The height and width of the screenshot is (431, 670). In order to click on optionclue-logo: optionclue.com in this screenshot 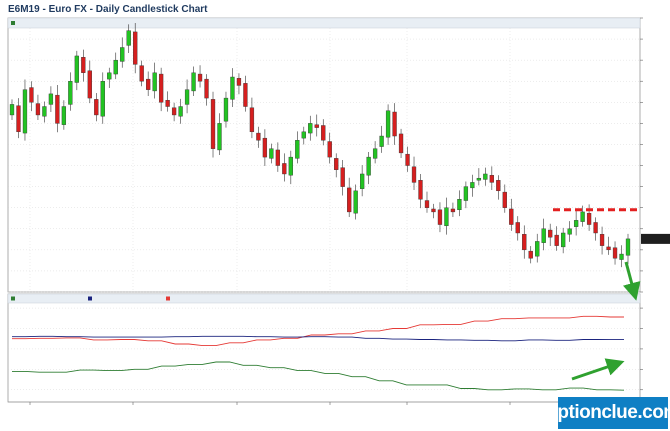, I will do `click(608, 413)`.